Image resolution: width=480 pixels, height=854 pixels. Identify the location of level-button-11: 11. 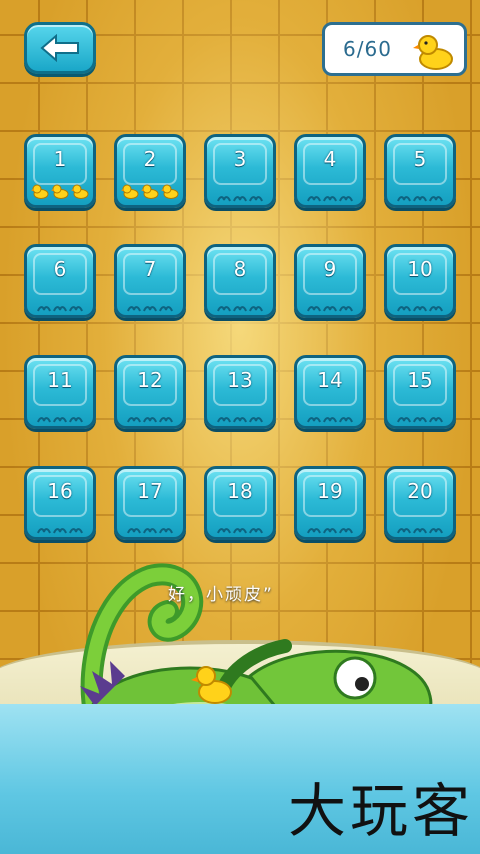
(60, 392).